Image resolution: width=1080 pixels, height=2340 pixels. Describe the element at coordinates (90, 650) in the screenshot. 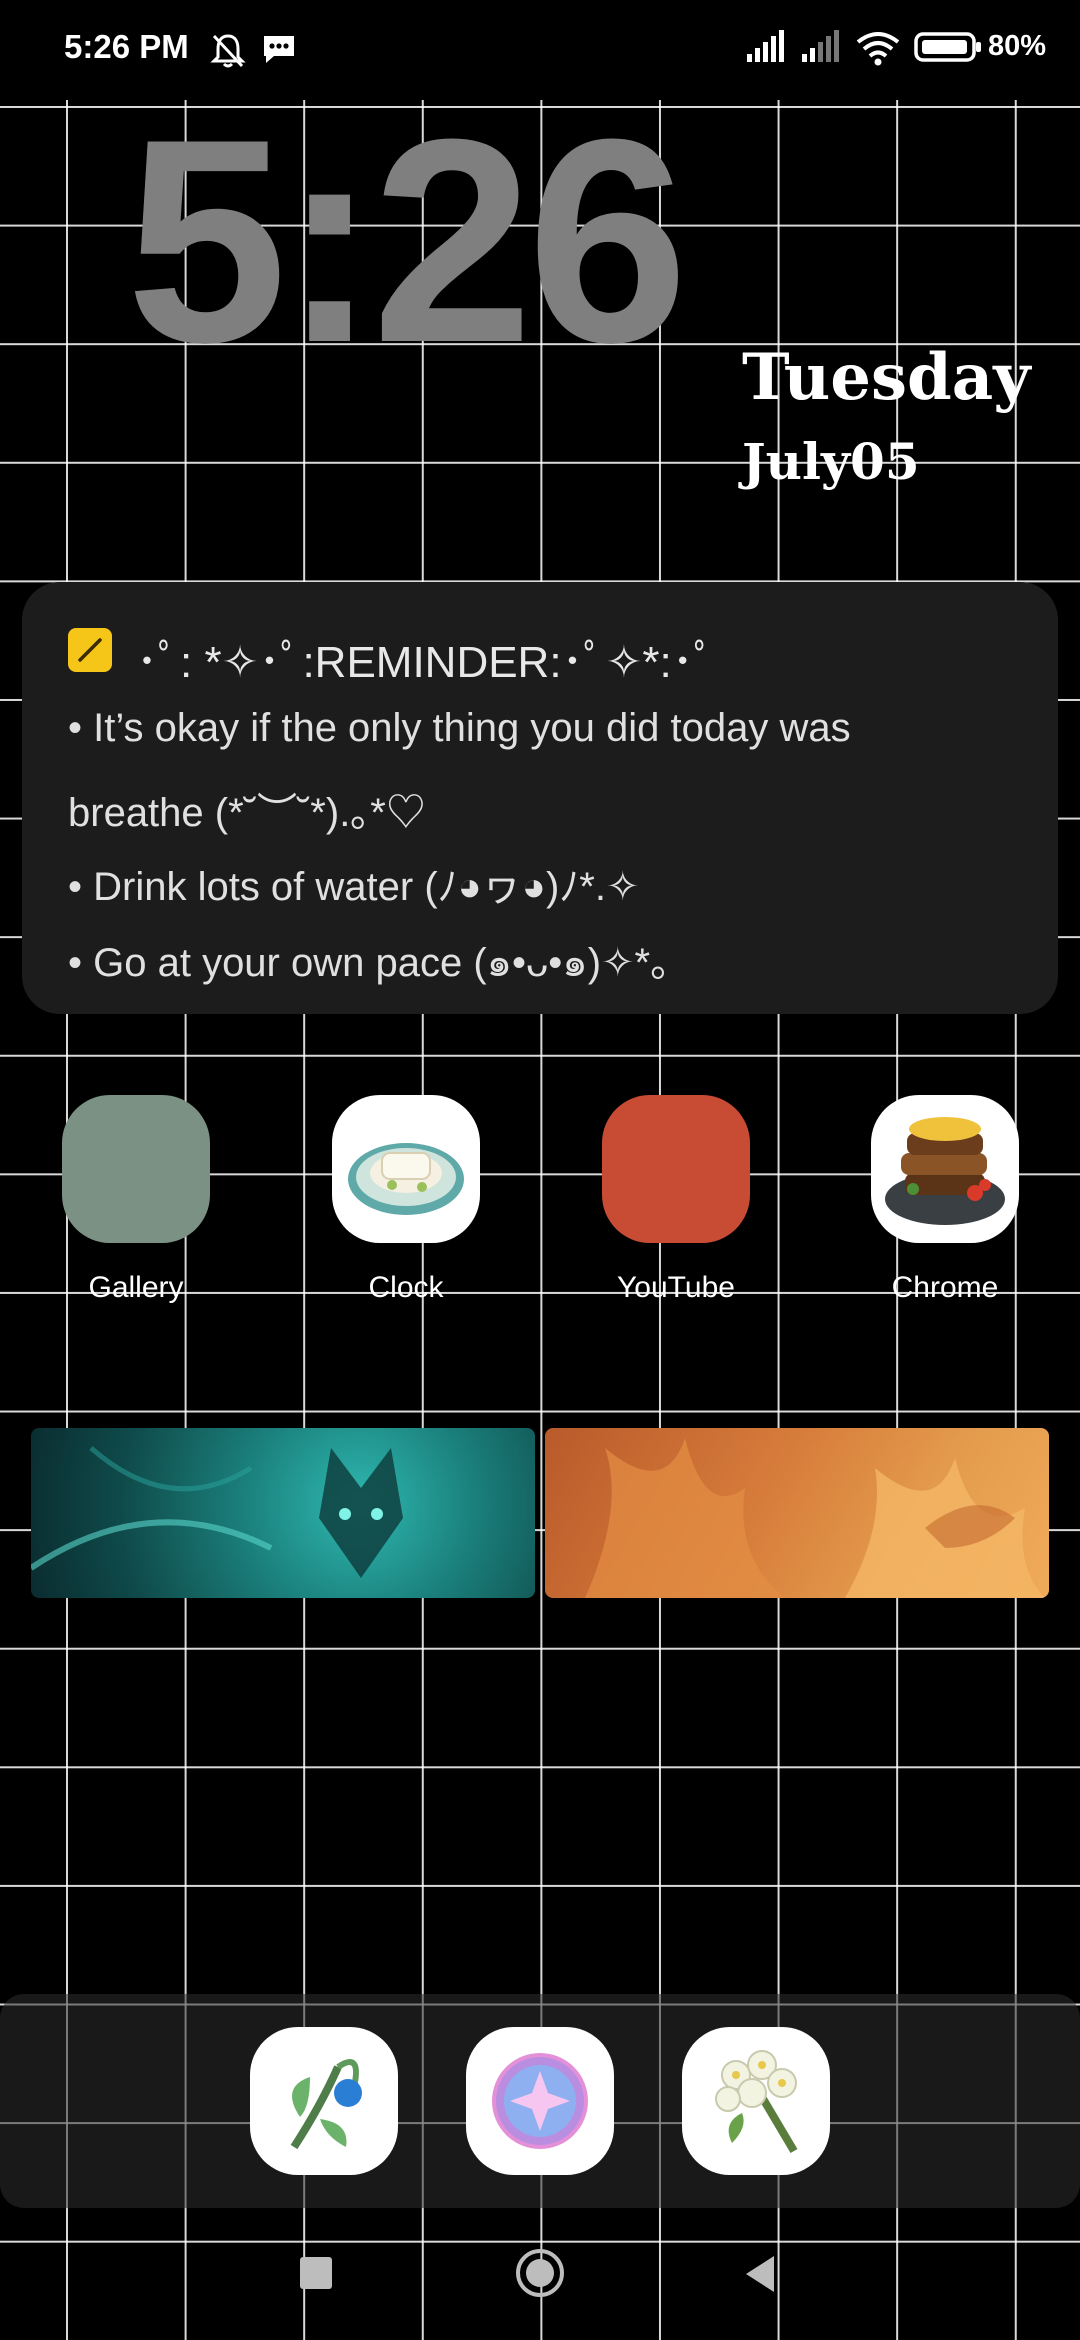

I see `pencil-icon` at that location.